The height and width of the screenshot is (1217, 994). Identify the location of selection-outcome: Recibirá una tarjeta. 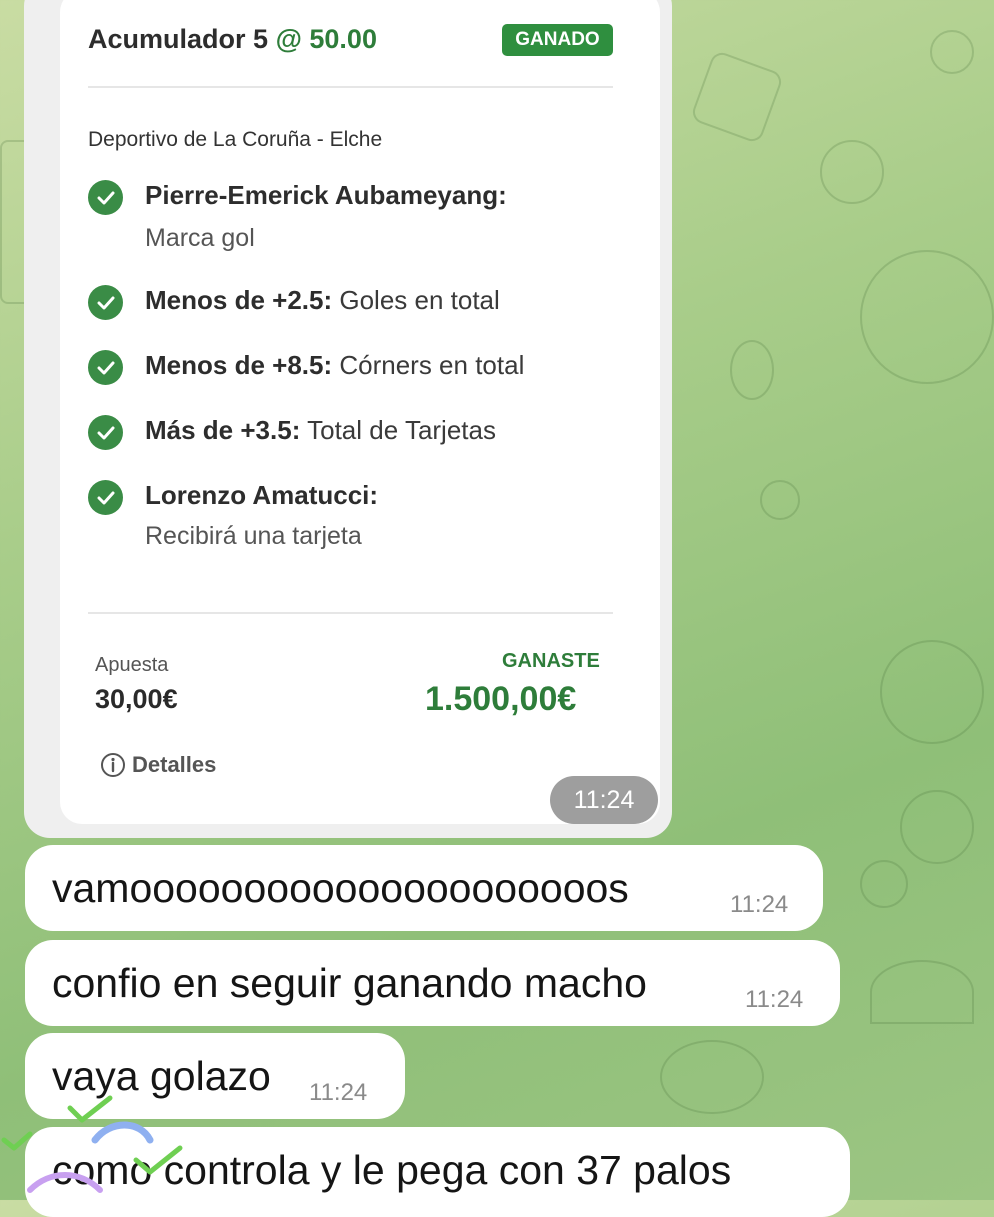
(253, 536).